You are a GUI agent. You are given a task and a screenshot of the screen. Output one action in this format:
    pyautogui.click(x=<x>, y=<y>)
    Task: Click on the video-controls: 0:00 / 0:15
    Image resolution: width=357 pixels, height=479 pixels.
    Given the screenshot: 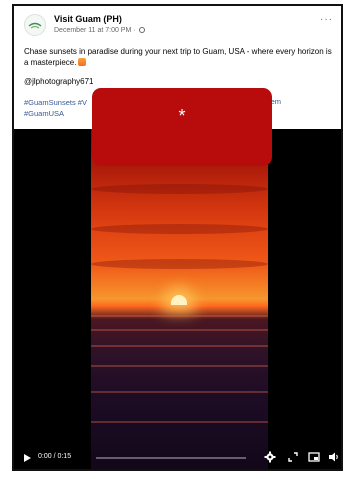 What is the action you would take?
    pyautogui.click(x=177, y=458)
    